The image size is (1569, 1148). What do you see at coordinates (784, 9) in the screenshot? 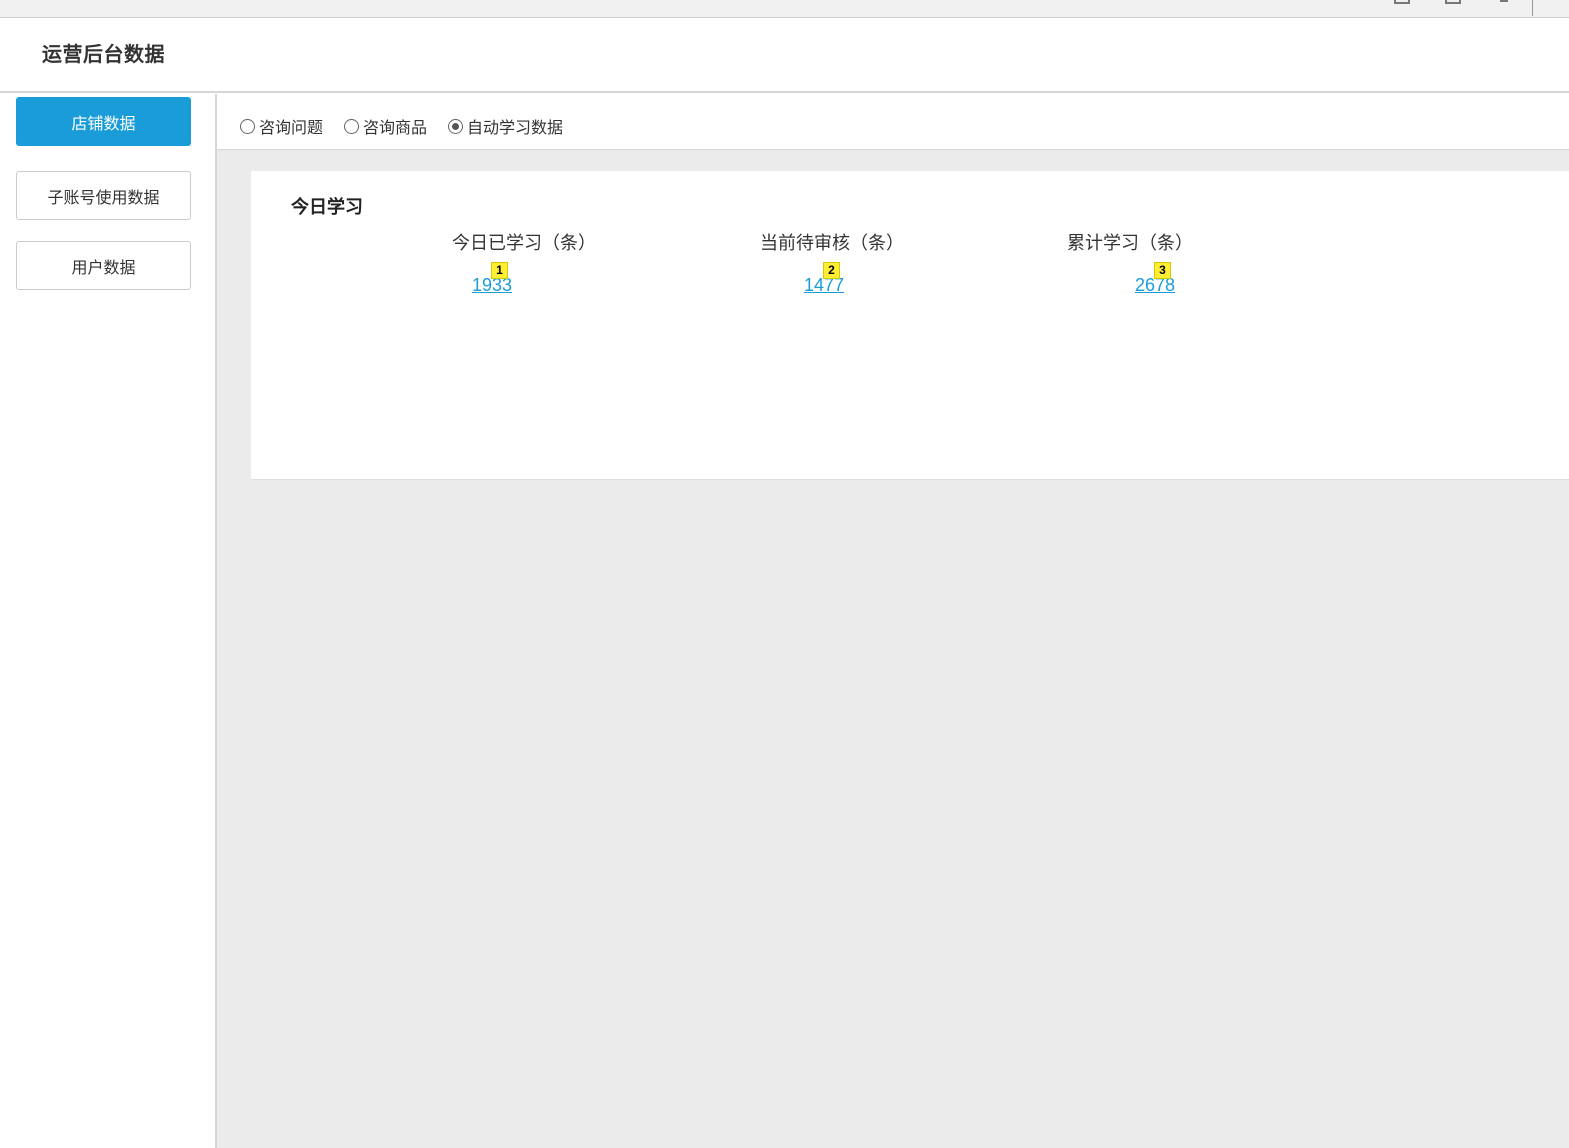
I see `window-top-strip` at bounding box center [784, 9].